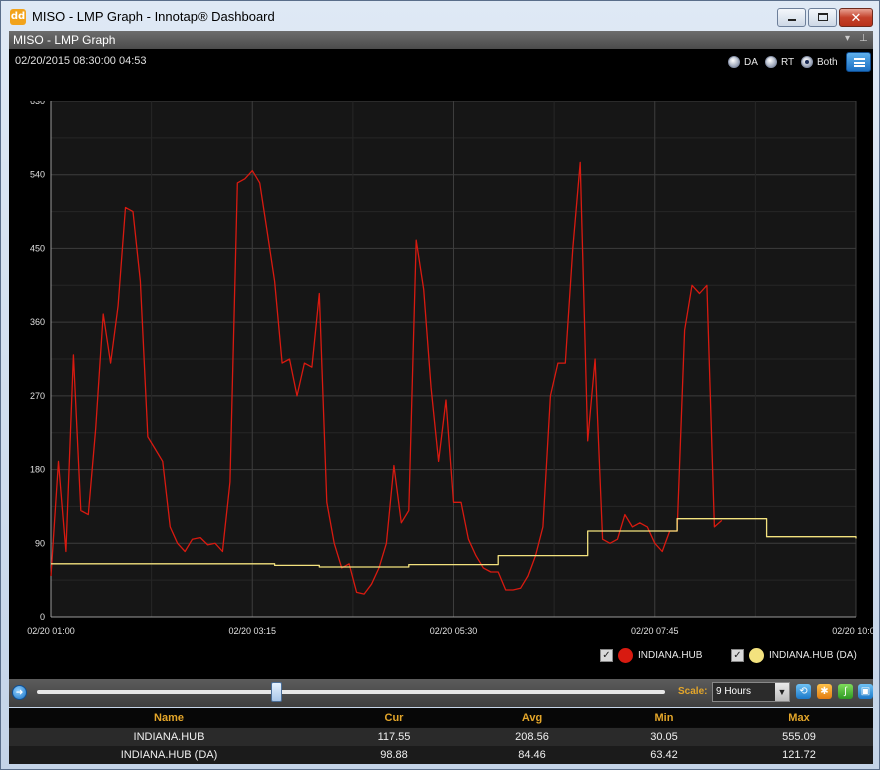 Image resolution: width=880 pixels, height=770 pixels. I want to click on cell-name: INDIANA.HUB, so click(169, 737).